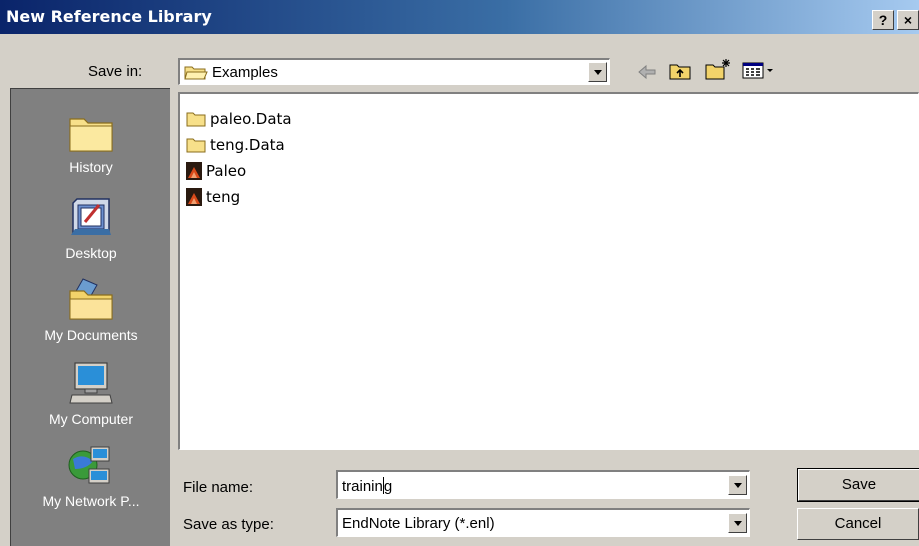 The height and width of the screenshot is (546, 919). Describe the element at coordinates (388, 486) in the screenshot. I see `file-name-text-after-caret: g` at that location.